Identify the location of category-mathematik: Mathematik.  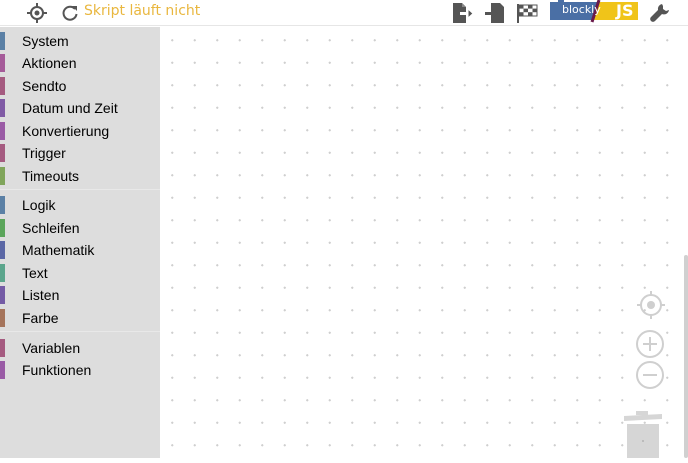
(80, 250).